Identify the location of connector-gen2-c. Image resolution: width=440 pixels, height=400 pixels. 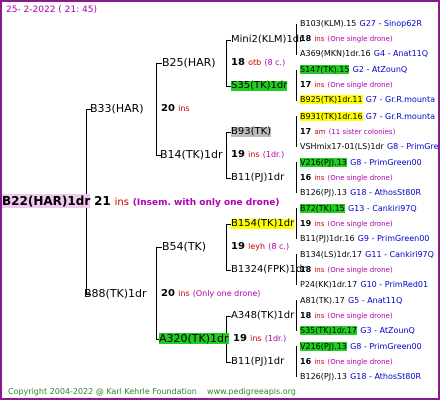
(226, 247).